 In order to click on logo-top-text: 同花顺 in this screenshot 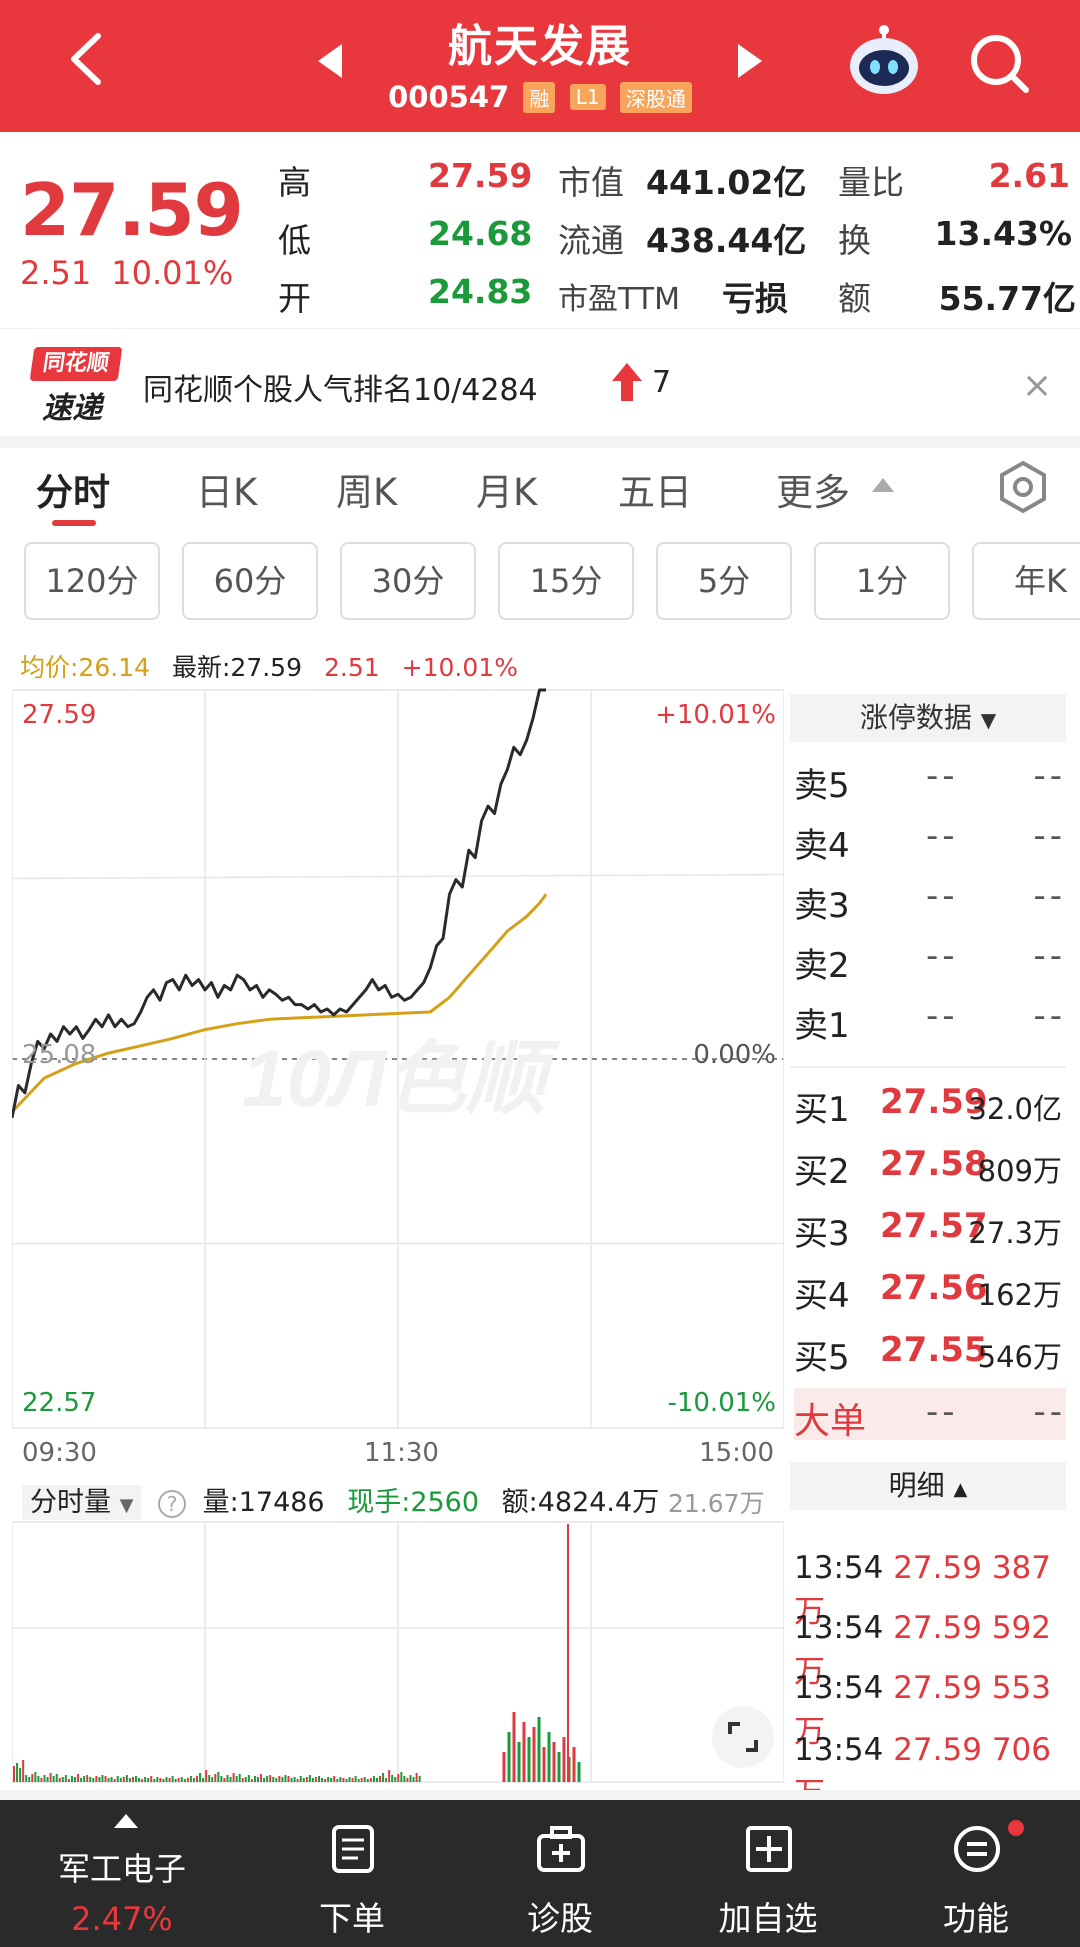, I will do `click(76, 364)`.